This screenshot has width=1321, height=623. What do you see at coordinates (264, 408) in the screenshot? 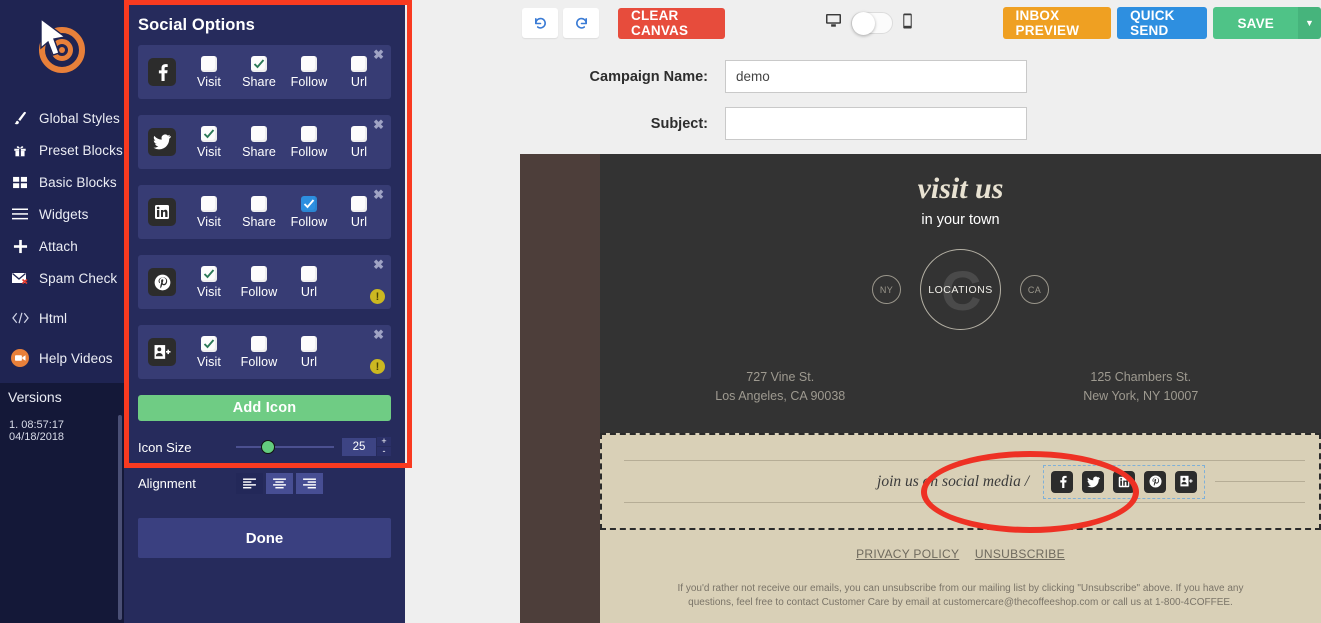
I see `add-icon-button: Add Icon` at bounding box center [264, 408].